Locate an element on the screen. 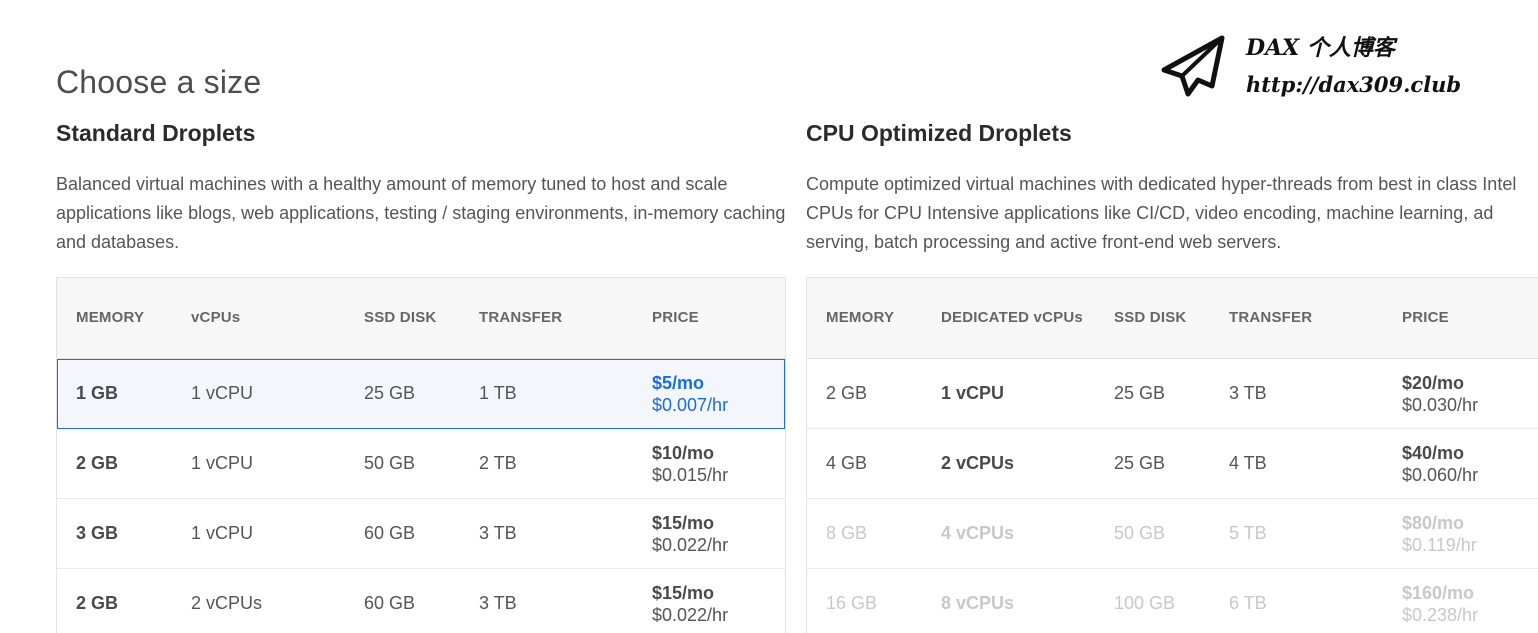  price-monthly: $10/mo is located at coordinates (683, 453).